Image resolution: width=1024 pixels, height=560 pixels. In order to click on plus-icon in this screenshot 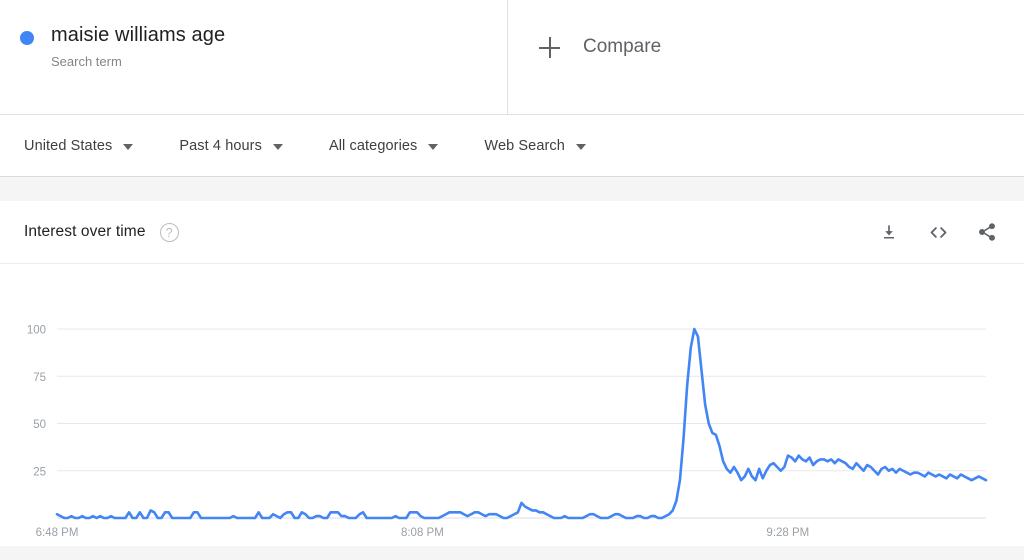, I will do `click(550, 48)`.